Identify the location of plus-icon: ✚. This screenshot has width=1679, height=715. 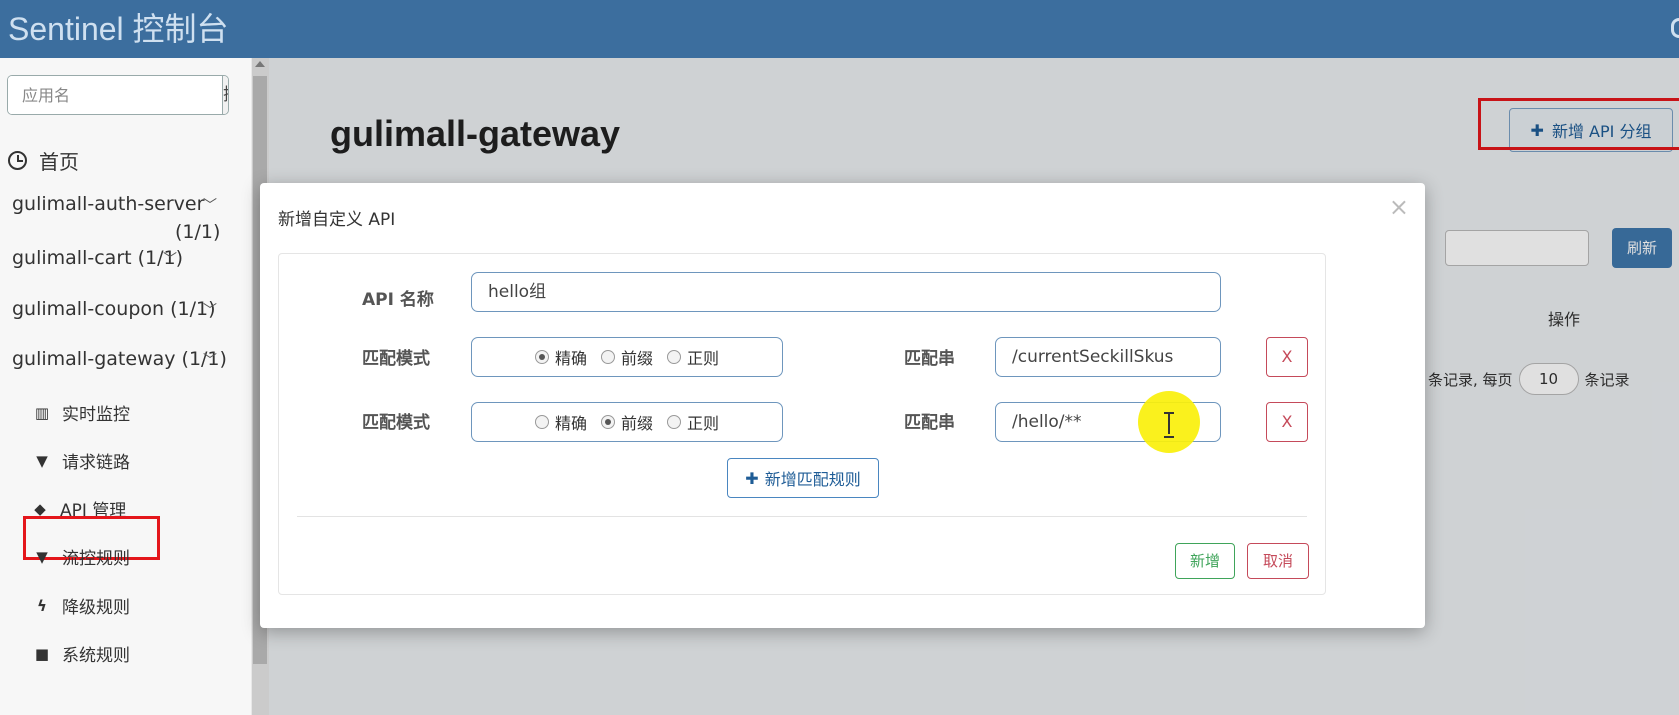
(752, 478).